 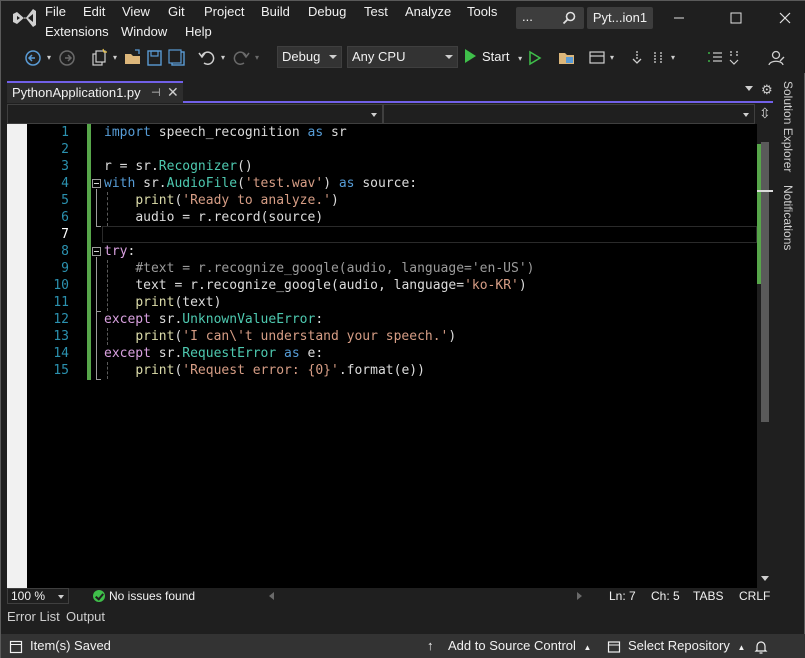 I want to click on redo-icon, so click(x=241, y=58).